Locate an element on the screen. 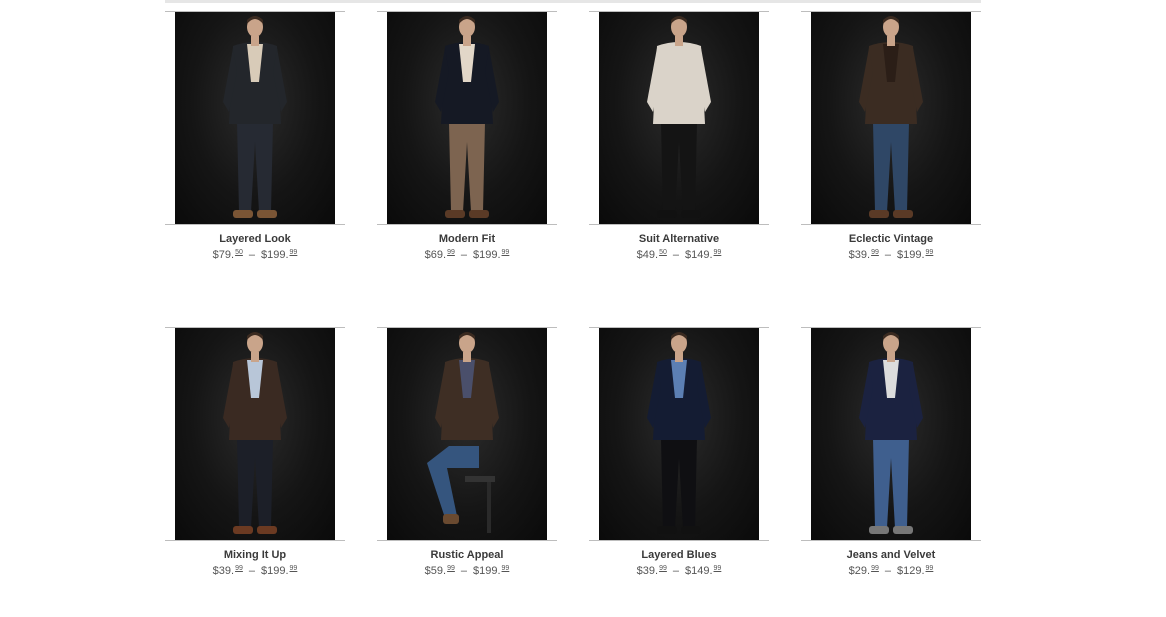 This screenshot has width=1166, height=617. price-low: $69.99 is located at coordinates (439, 255).